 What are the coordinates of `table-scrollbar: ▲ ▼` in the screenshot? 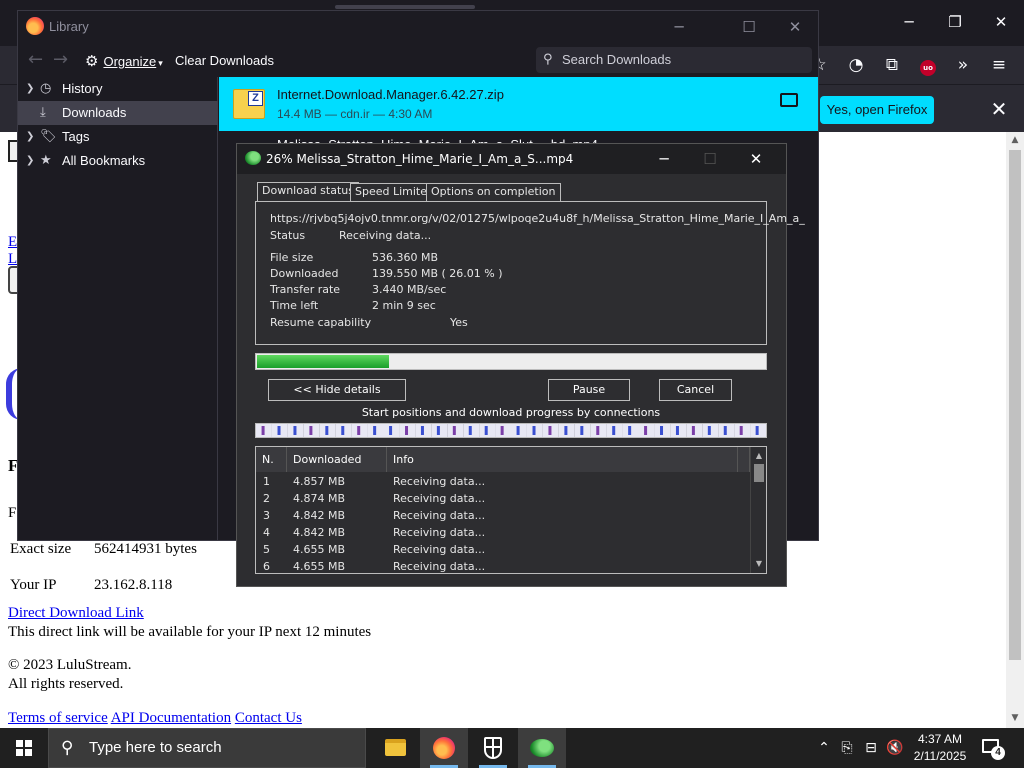 It's located at (758, 510).